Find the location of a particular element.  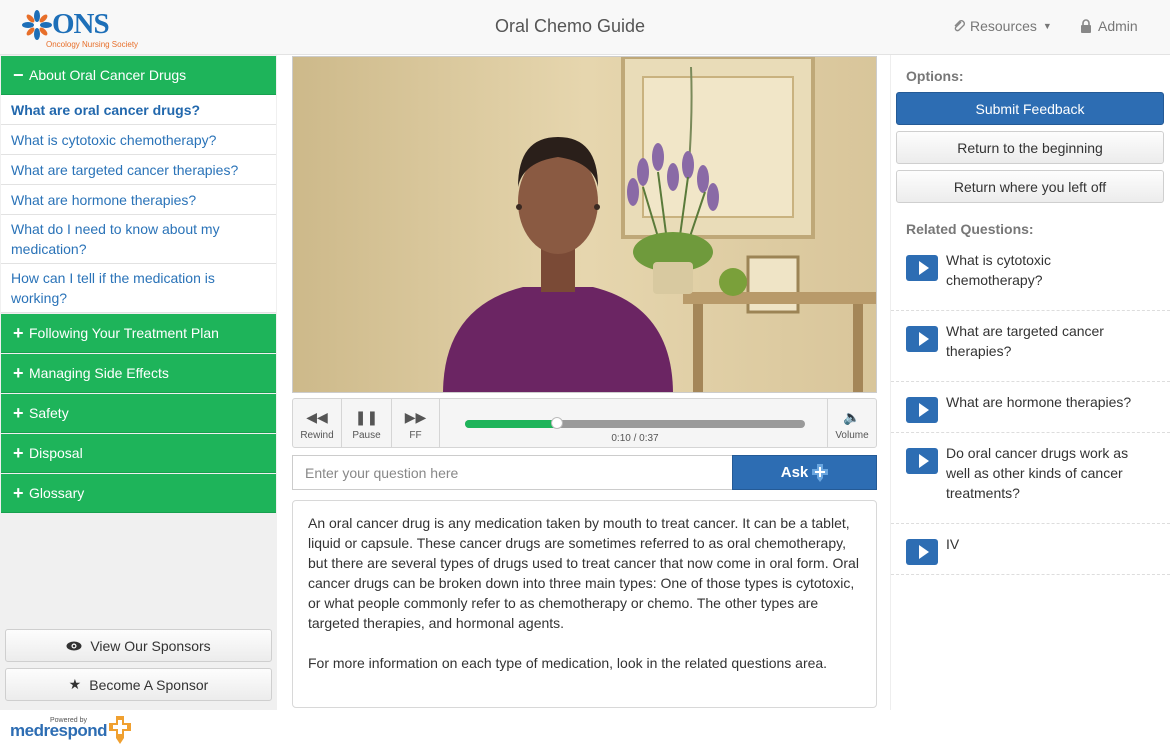

medrespond-text: medrespond is located at coordinates (59, 730).